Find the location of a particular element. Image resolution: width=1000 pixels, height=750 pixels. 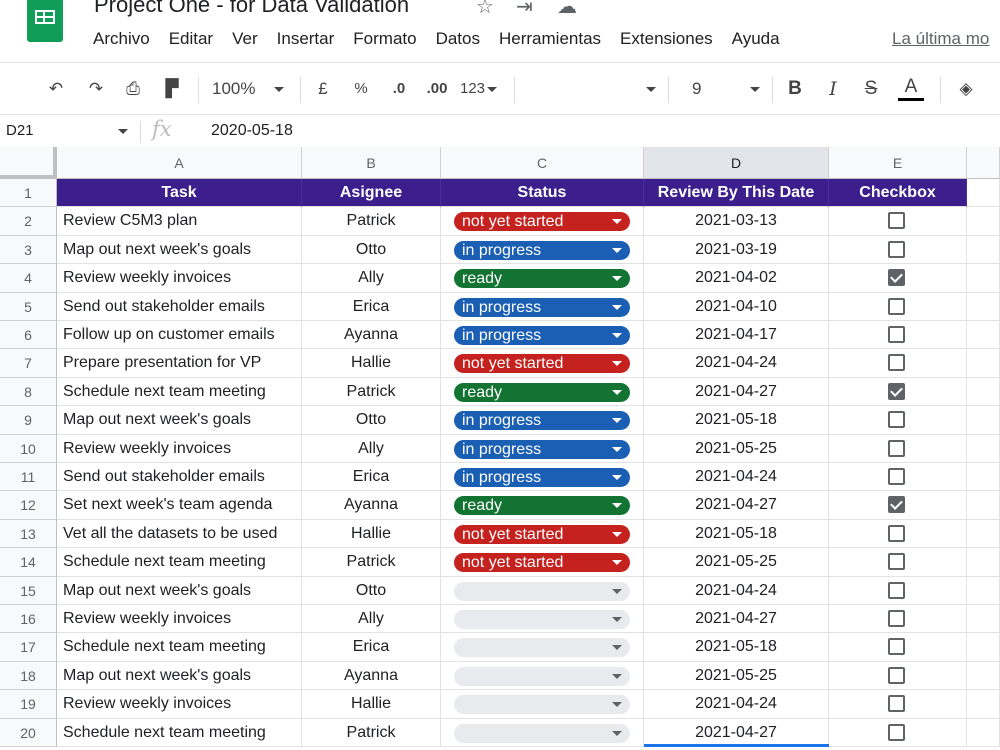

menu-extensiones: Extensiones is located at coordinates (666, 40).